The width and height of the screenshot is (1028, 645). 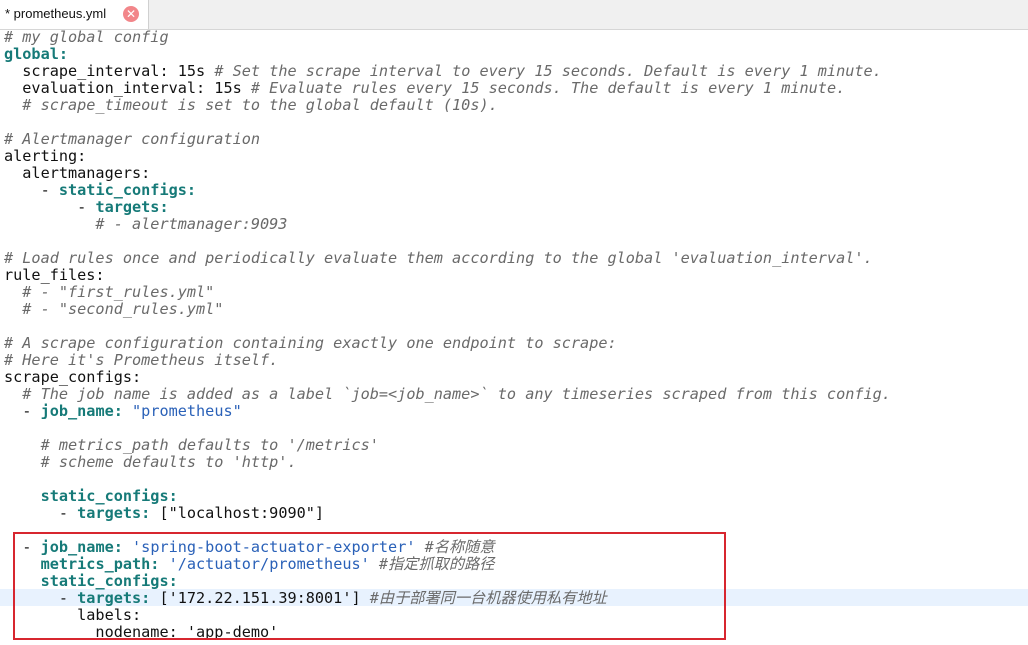 What do you see at coordinates (109, 71) in the screenshot?
I see `code-token: scrape_interval: 15s` at bounding box center [109, 71].